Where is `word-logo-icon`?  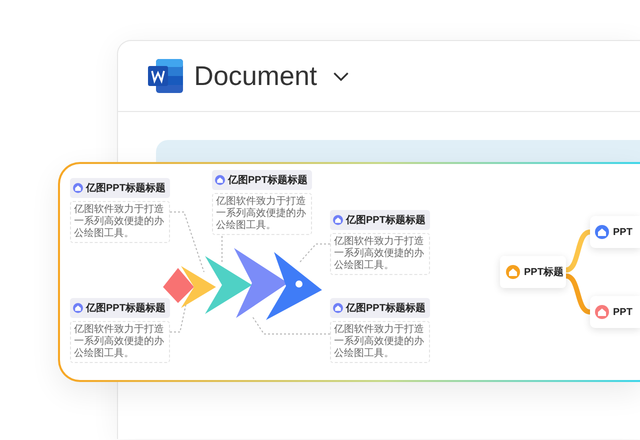 word-logo-icon is located at coordinates (166, 76).